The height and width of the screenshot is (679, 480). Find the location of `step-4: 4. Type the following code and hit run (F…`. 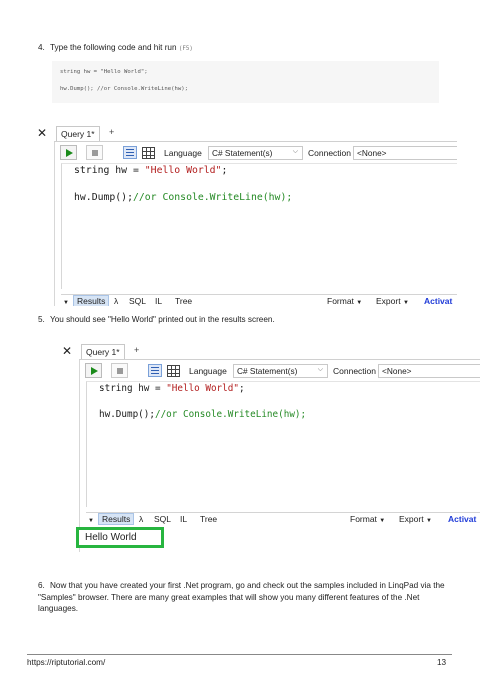

step-4: 4. Type the following code and hit run (F… is located at coordinates (115, 48).